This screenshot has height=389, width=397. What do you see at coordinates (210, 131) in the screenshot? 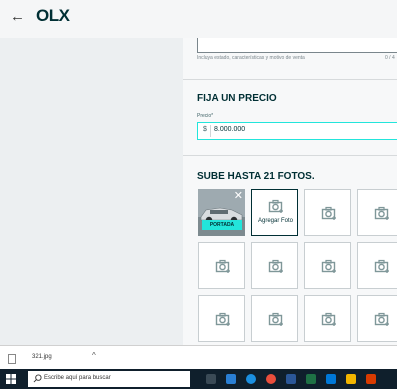
I see `price-separator` at bounding box center [210, 131].